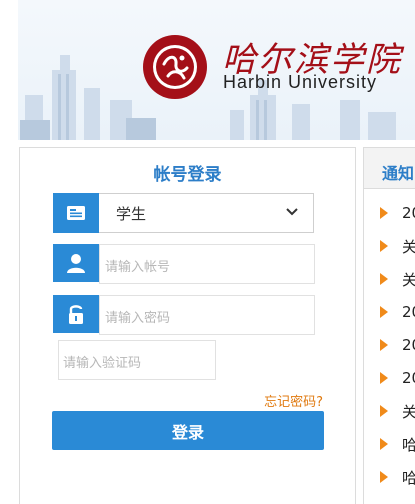 This screenshot has height=504, width=415. What do you see at coordinates (9, 70) in the screenshot?
I see `header-left-strip` at bounding box center [9, 70].